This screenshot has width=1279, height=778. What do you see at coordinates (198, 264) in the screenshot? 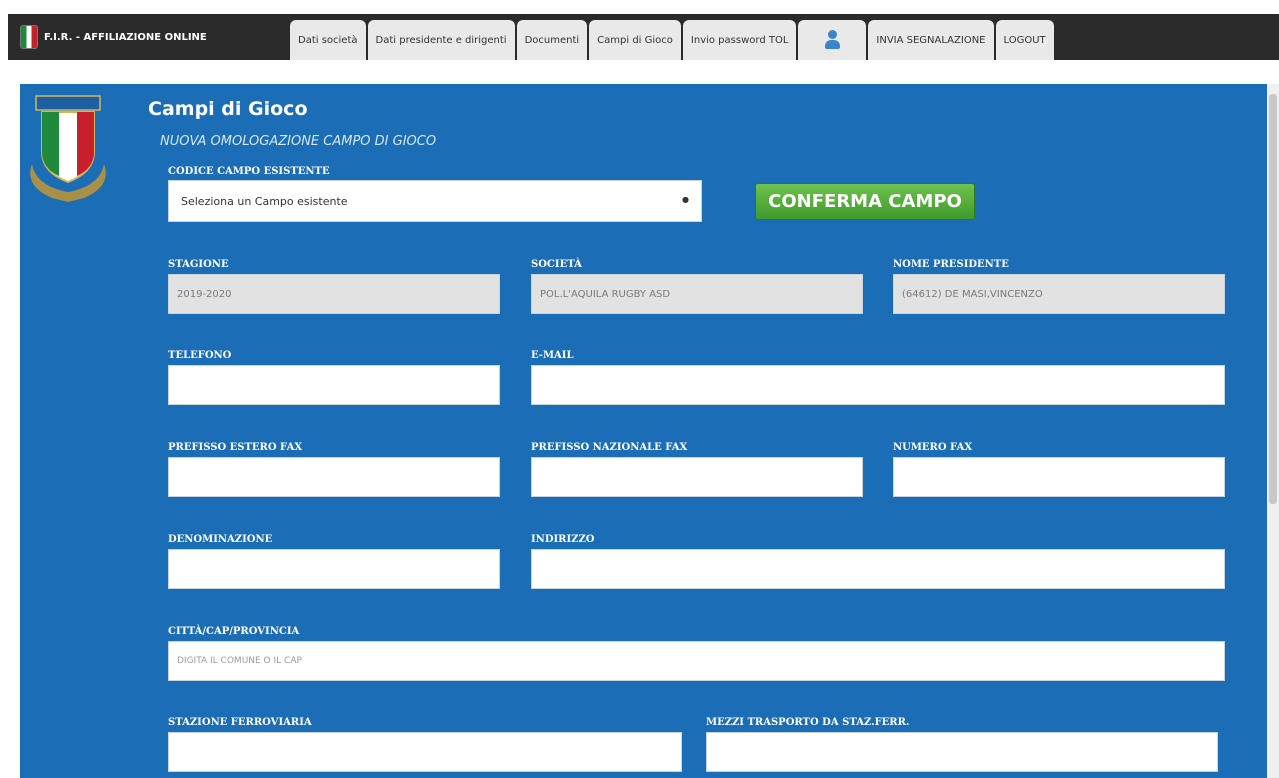
I see `stagione-label: STAGIONE` at bounding box center [198, 264].